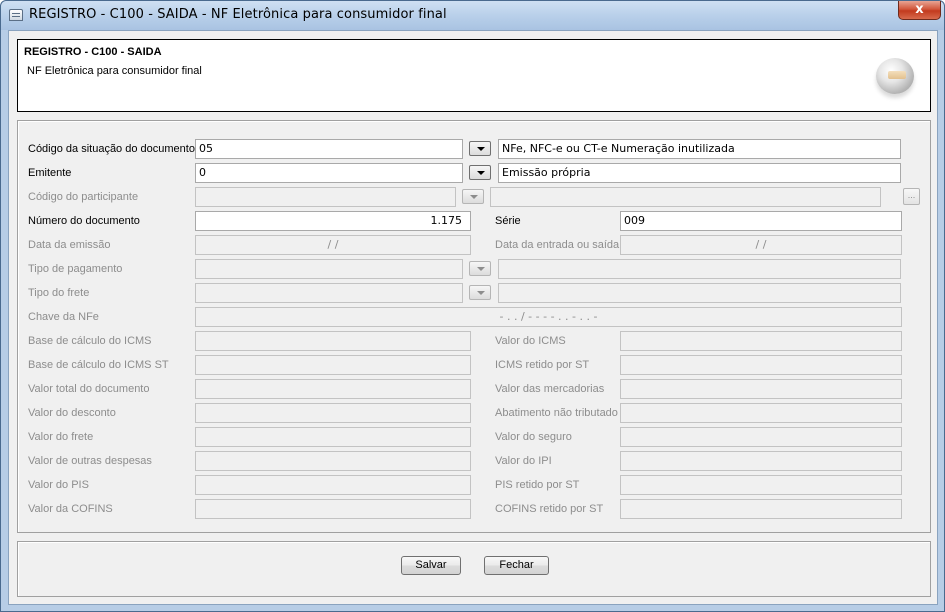 The width and height of the screenshot is (945, 612). Describe the element at coordinates (93, 52) in the screenshot. I see `header-title: REGISTRO - C100 - SAIDA` at that location.